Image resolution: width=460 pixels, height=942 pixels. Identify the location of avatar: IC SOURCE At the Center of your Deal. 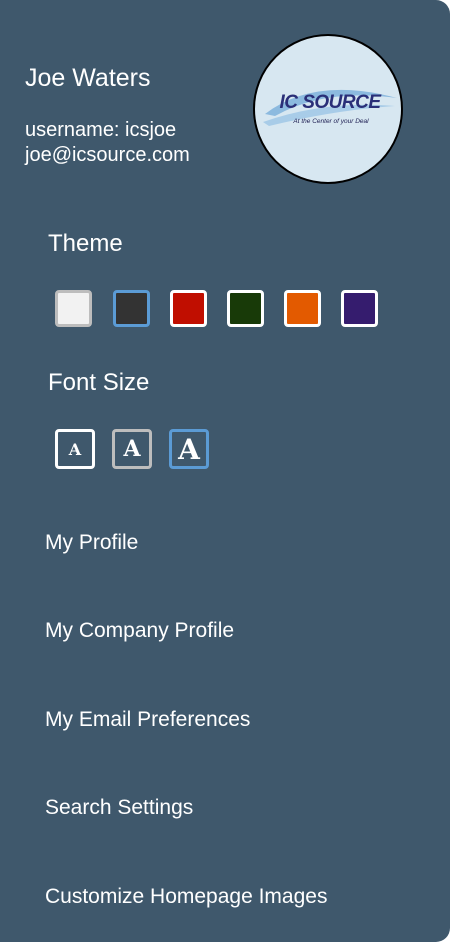
(328, 109).